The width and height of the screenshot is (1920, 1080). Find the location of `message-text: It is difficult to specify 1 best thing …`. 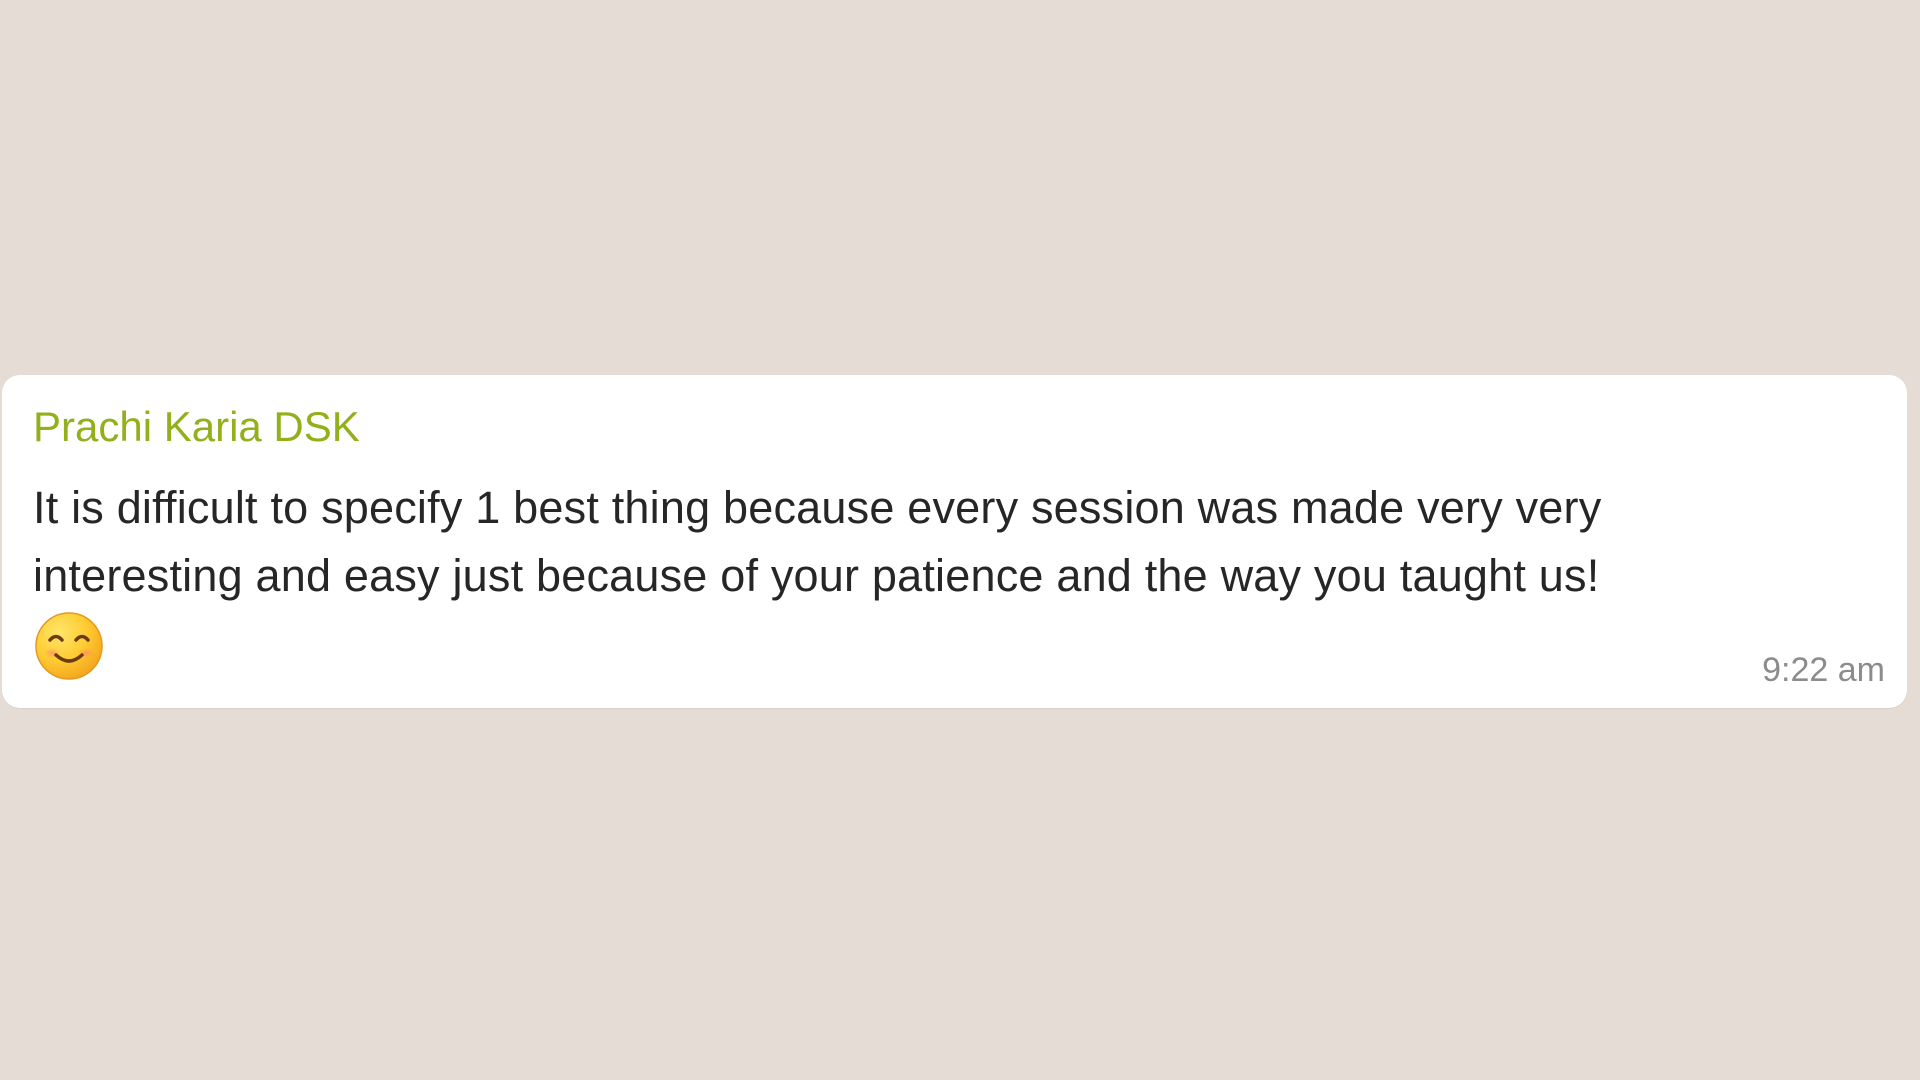

message-text: It is difficult to specify 1 best thing … is located at coordinates (958, 542).